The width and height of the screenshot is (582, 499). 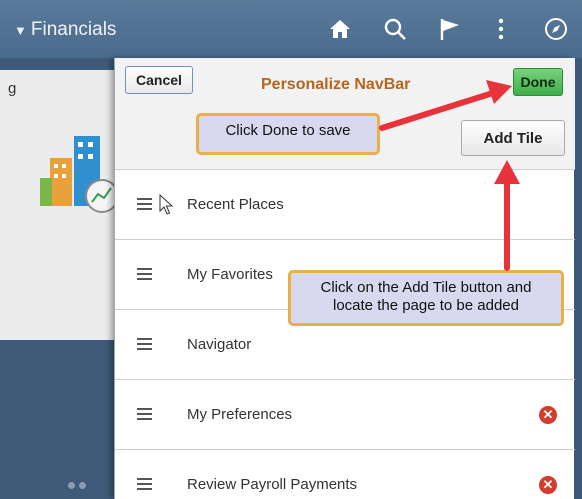 What do you see at coordinates (556, 29) in the screenshot?
I see `compass-icon` at bounding box center [556, 29].